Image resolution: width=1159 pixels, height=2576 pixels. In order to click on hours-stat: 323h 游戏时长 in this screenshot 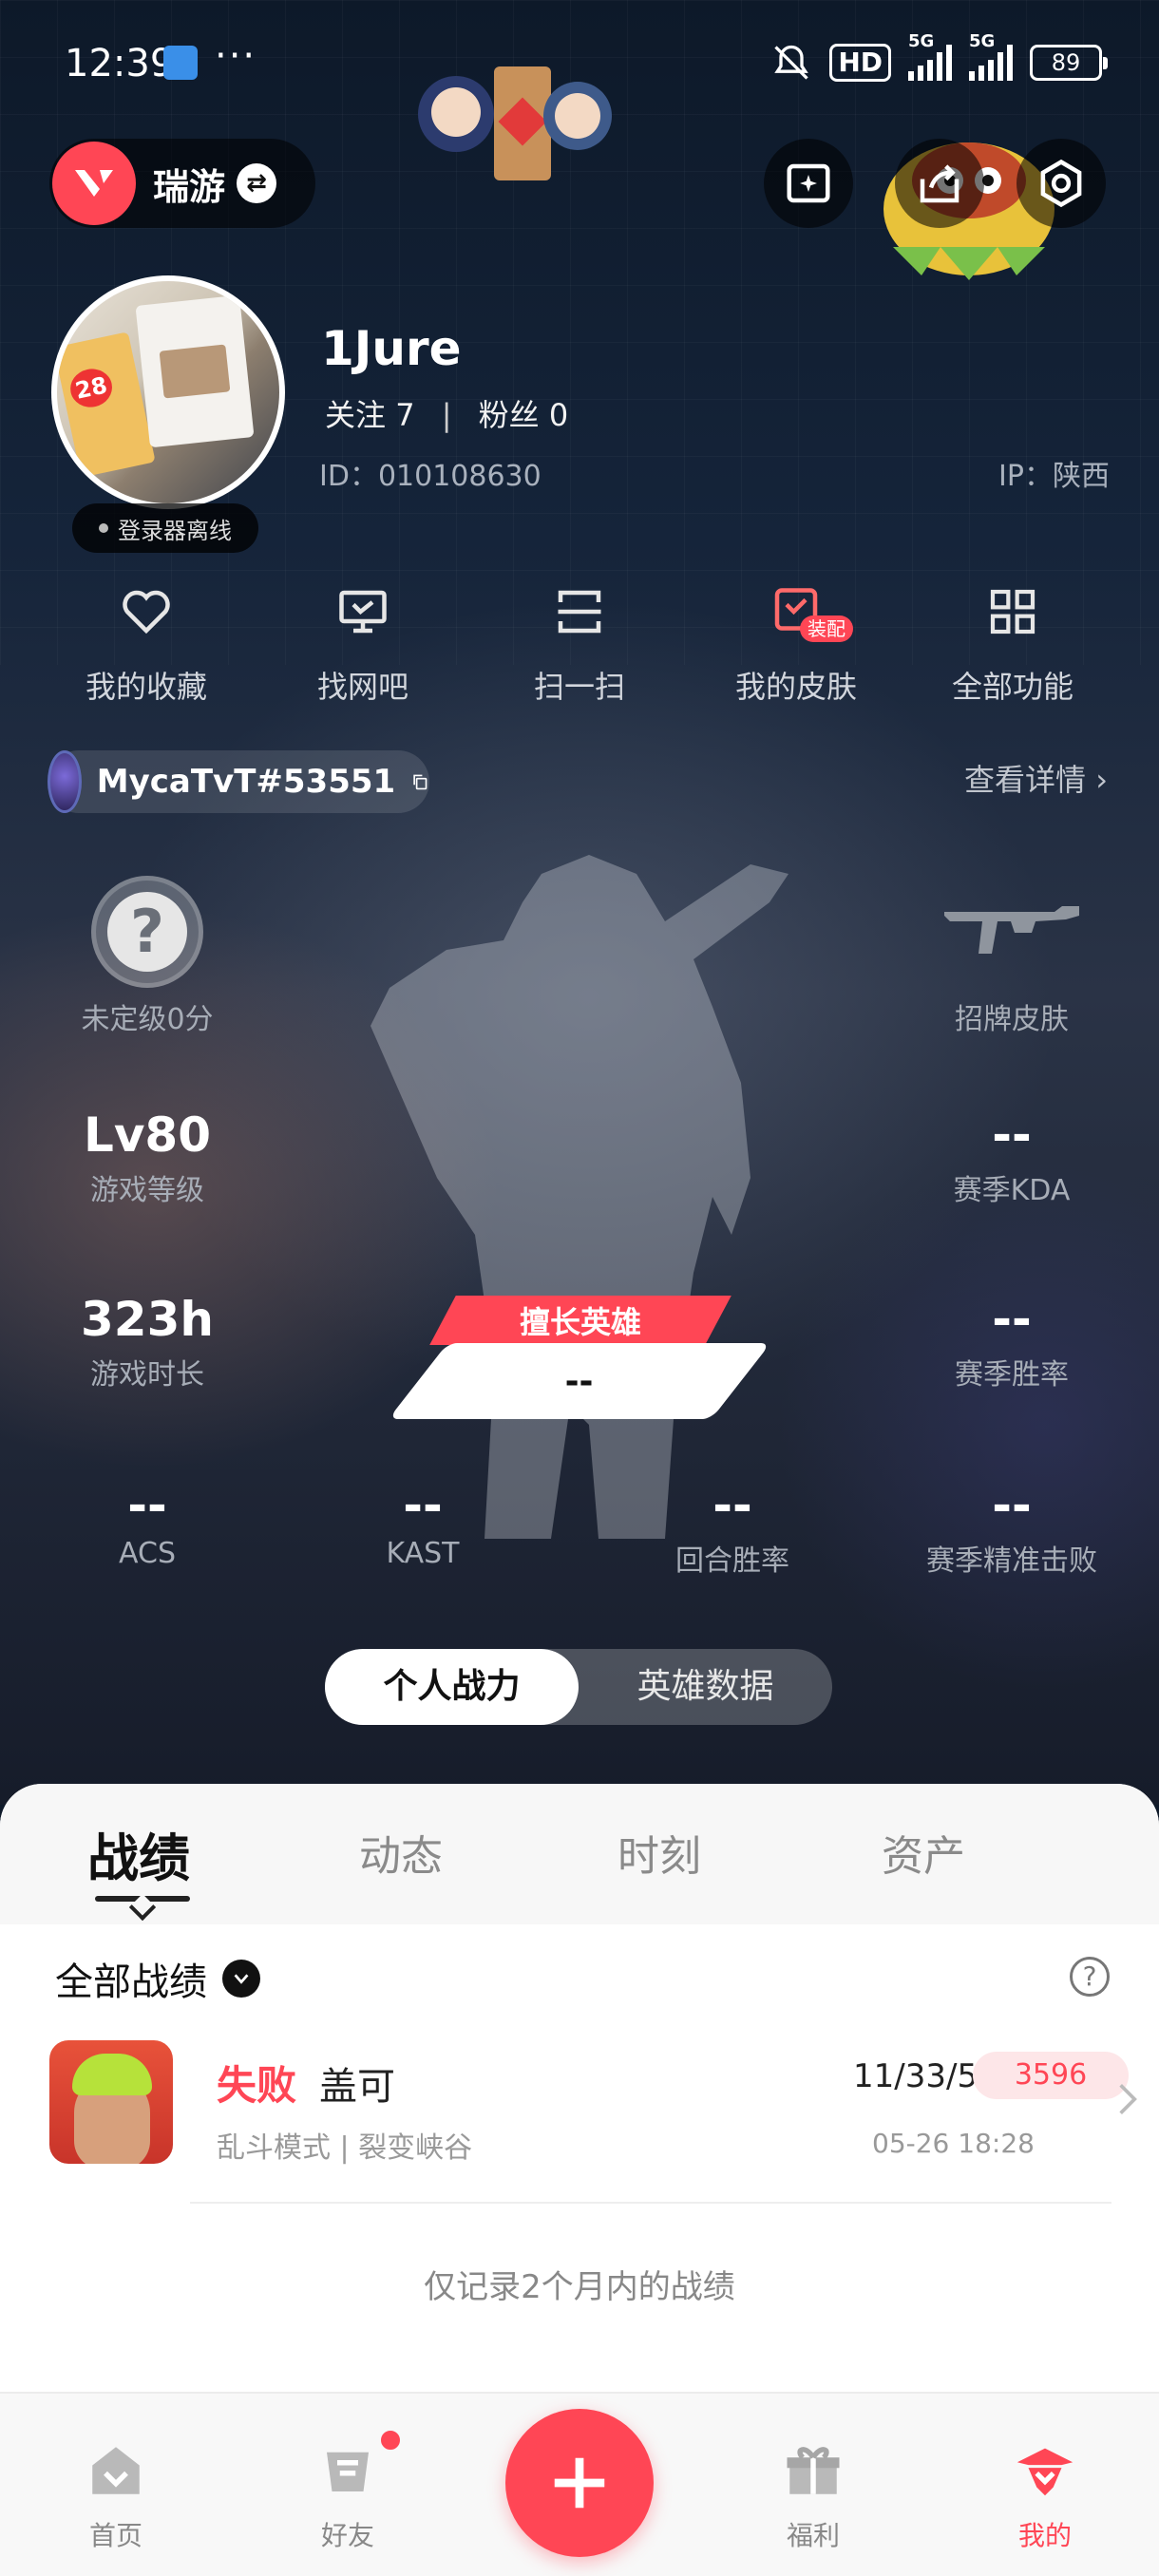, I will do `click(147, 1342)`.